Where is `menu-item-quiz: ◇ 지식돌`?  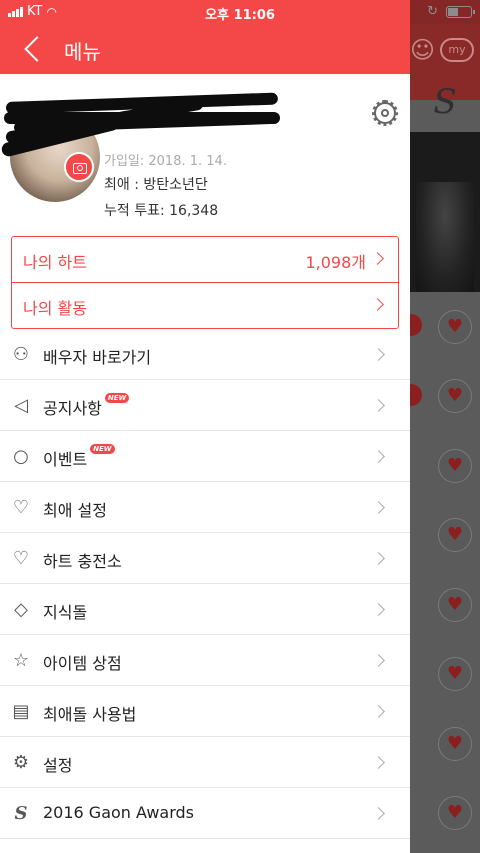 menu-item-quiz: ◇ 지식돌 is located at coordinates (205, 609).